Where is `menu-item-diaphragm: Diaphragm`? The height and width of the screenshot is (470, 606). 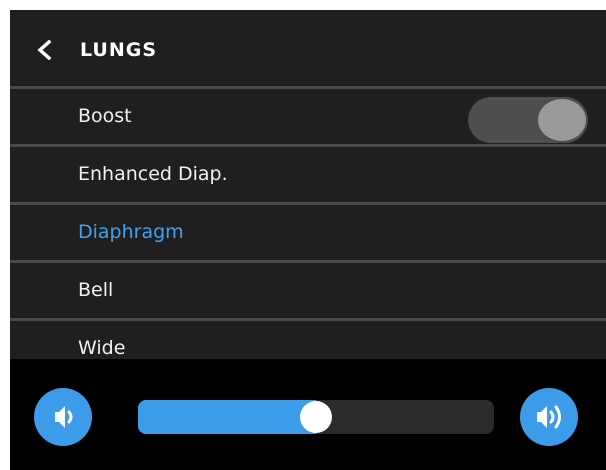
menu-item-diaphragm: Diaphragm is located at coordinates (308, 232).